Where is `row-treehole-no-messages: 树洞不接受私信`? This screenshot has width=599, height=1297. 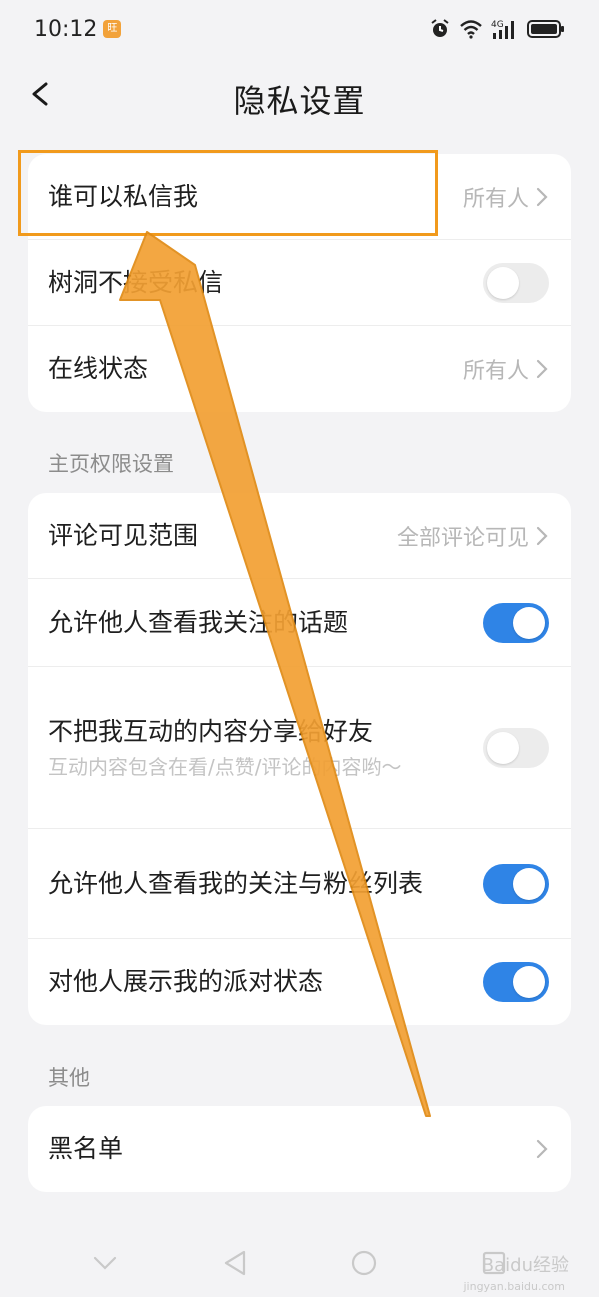
row-treehole-no-messages: 树洞不接受私信 is located at coordinates (299, 283).